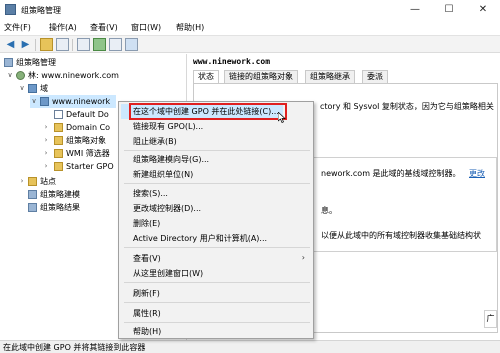 Image resolution: width=500 pixels, height=353 pixels. What do you see at coordinates (163, 174) in the screenshot?
I see `menu-item-new-ou: 新建组织单位(N)` at bounding box center [163, 174].